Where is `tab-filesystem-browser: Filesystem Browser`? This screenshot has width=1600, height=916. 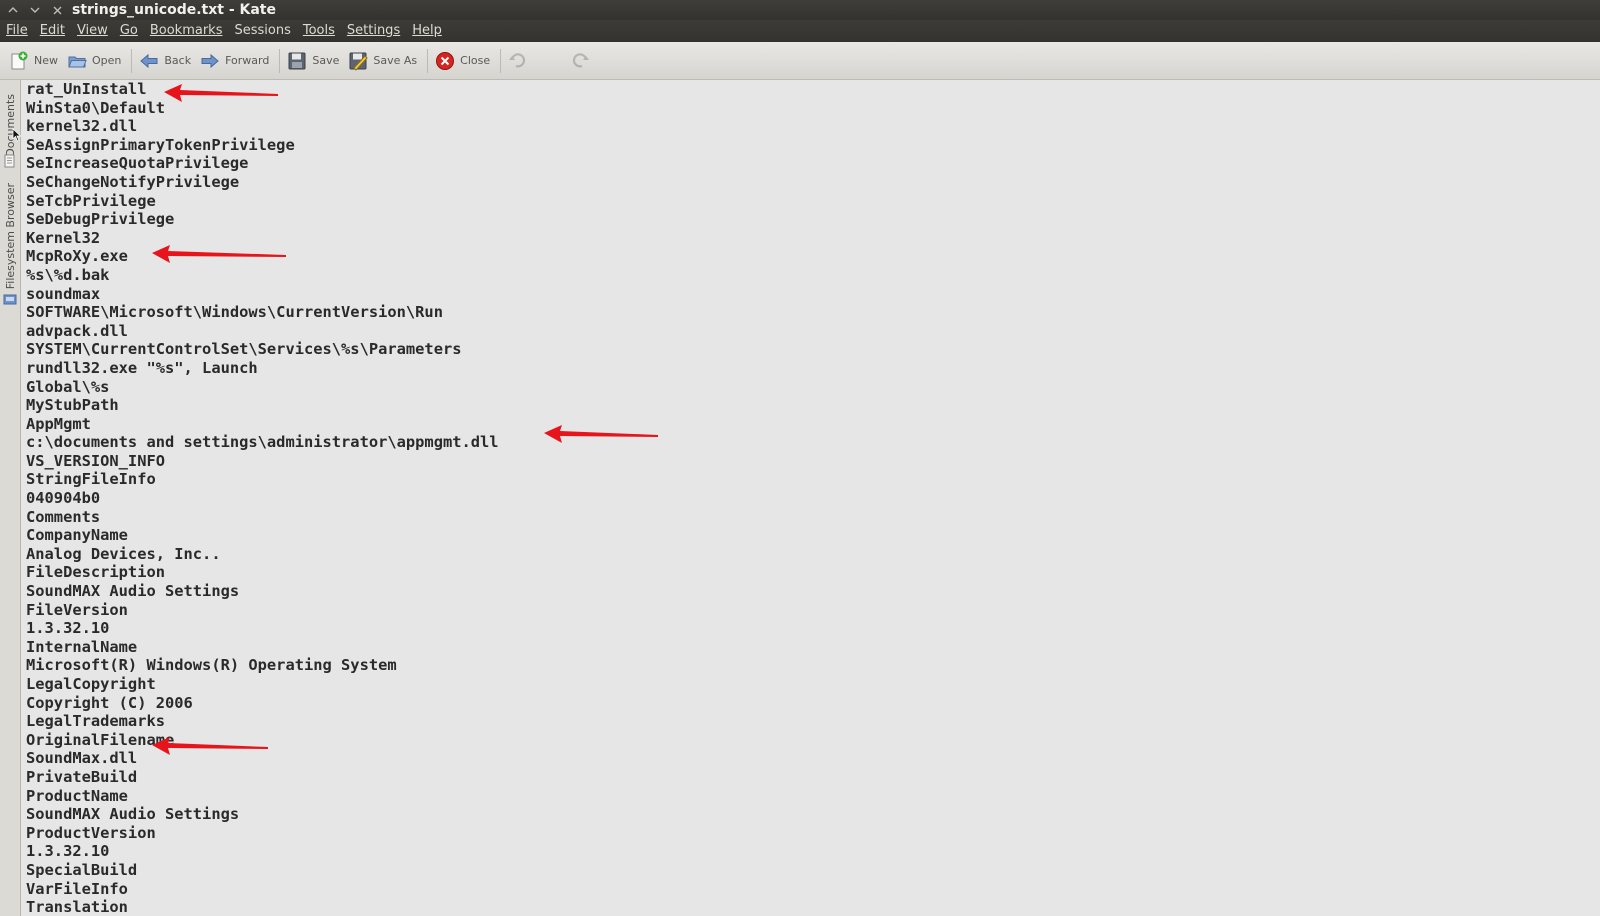 tab-filesystem-browser: Filesystem Browser is located at coordinates (10, 236).